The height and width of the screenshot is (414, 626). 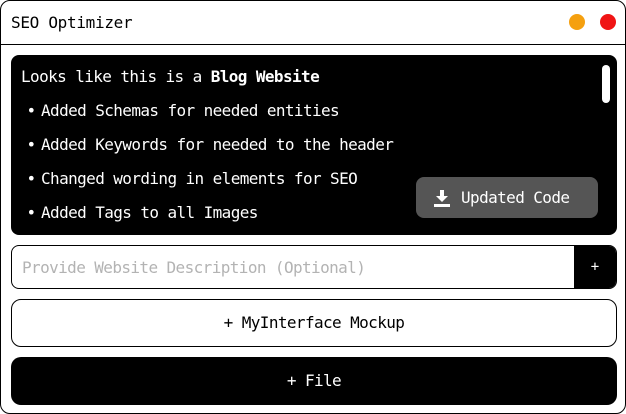 I want to click on intro-text: Looks like this is a, so click(x=116, y=76).